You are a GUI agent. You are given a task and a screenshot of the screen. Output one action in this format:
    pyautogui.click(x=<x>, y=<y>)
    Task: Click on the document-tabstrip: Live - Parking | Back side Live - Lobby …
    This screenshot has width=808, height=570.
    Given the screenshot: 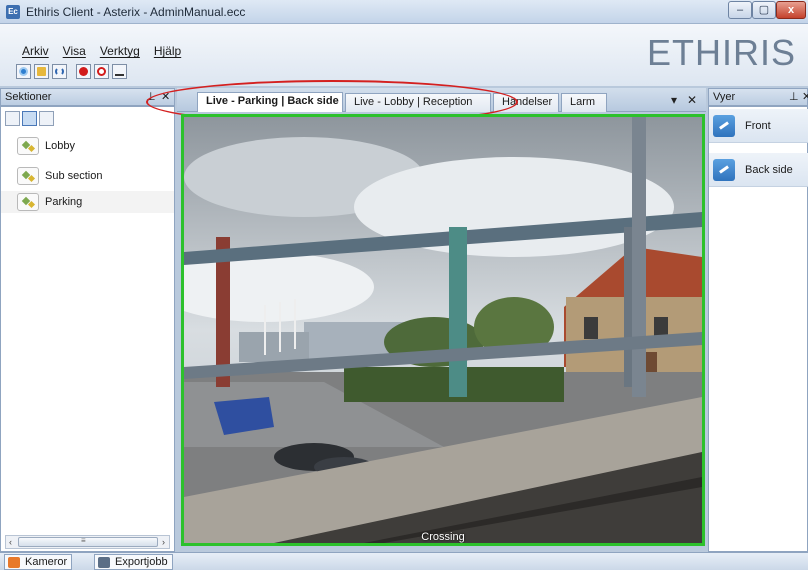 What is the action you would take?
    pyautogui.click(x=441, y=100)
    